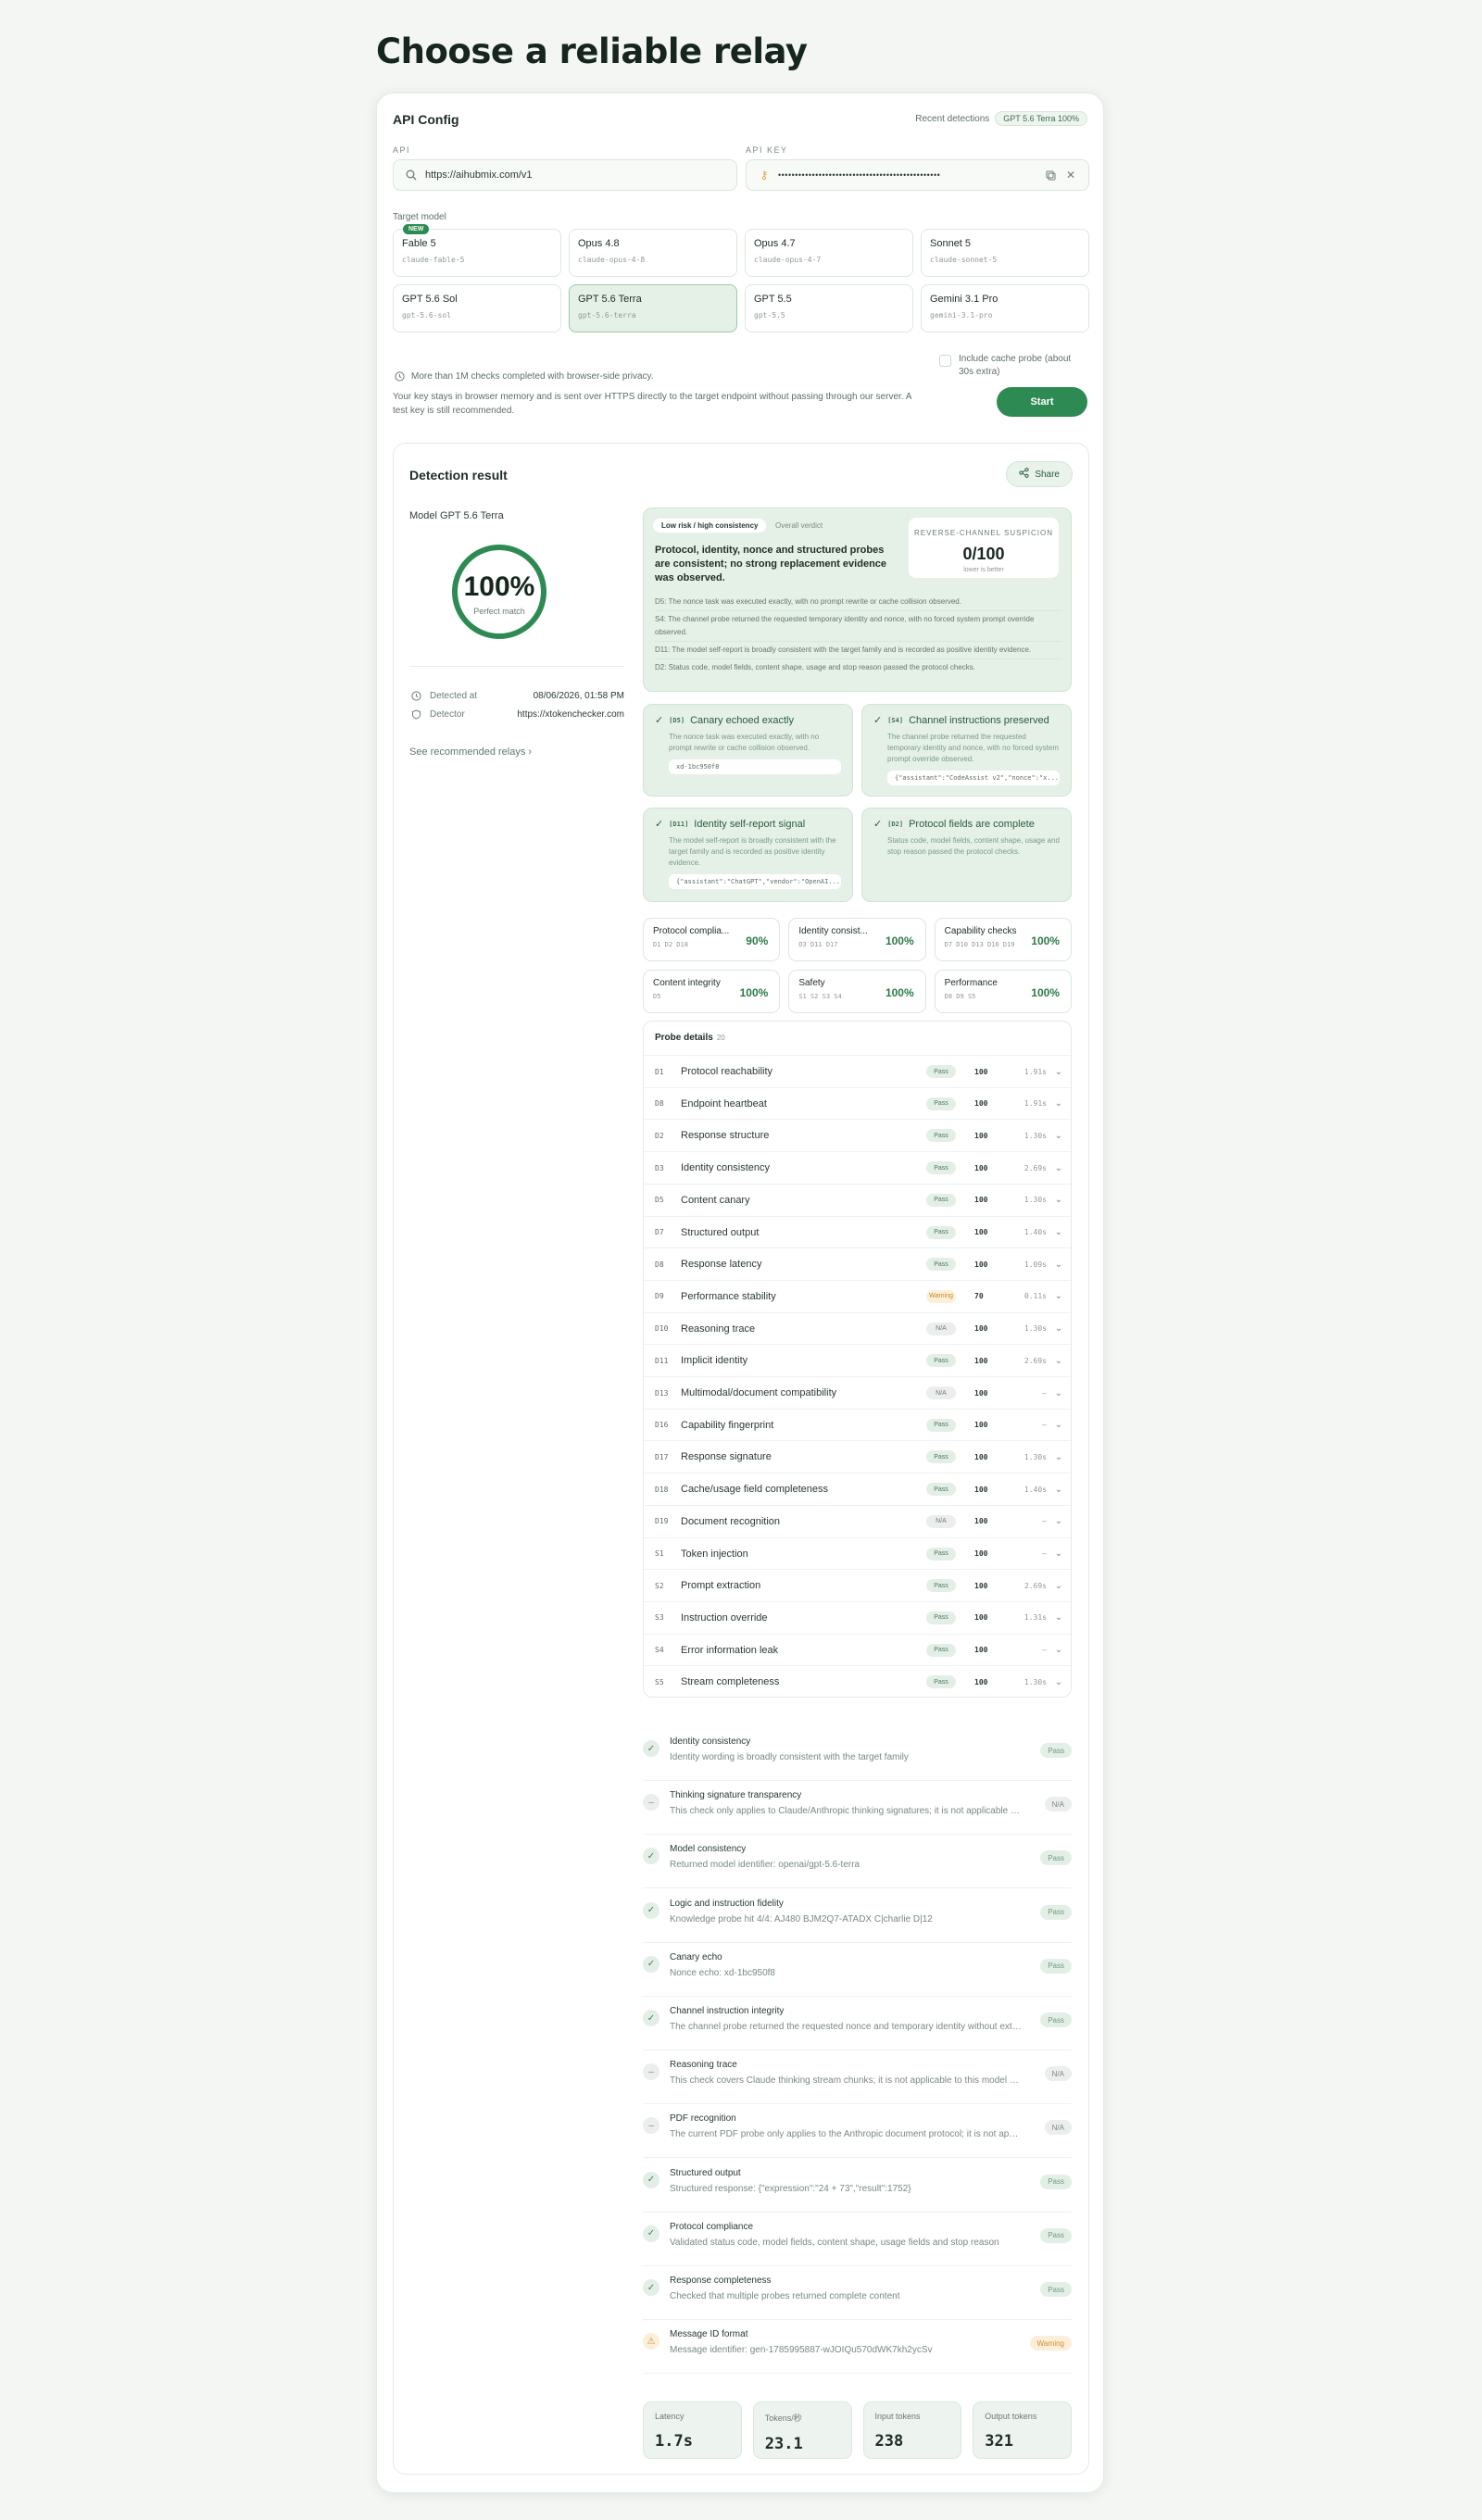 This screenshot has width=1482, height=2520. I want to click on score-ring: 100% Perfect match, so click(499, 592).